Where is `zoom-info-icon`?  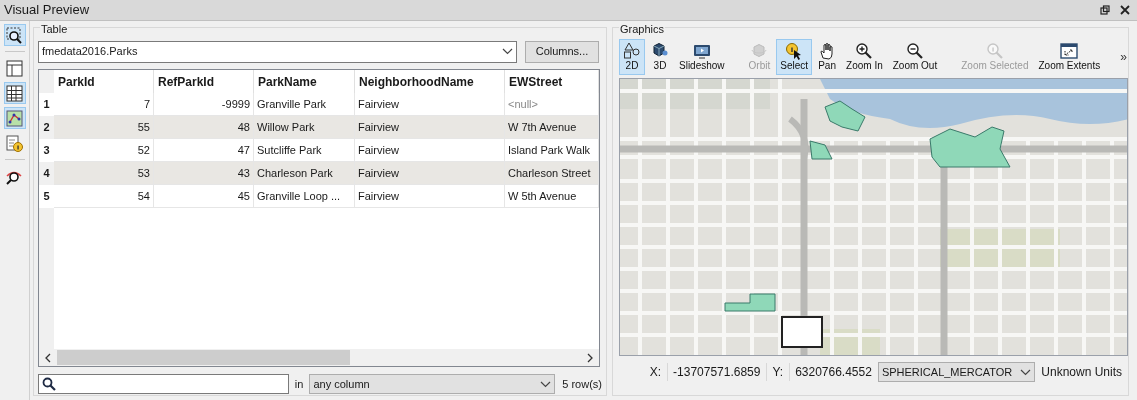 zoom-info-icon is located at coordinates (994, 51).